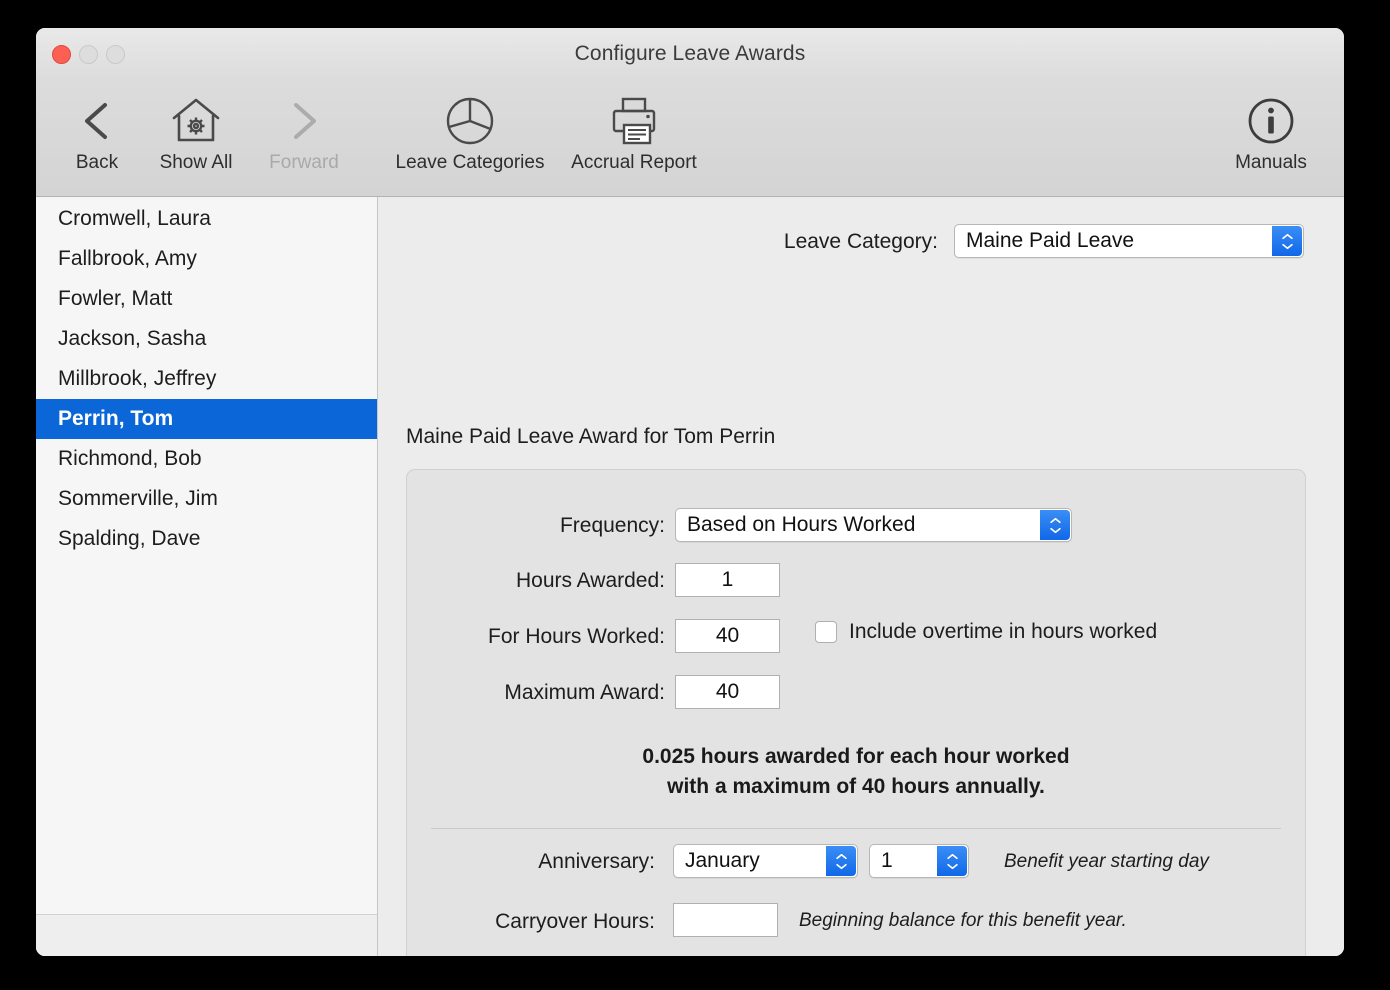 The image size is (1390, 990). What do you see at coordinates (470, 162) in the screenshot?
I see `toolbar-leave-categories-label: Leave Categories` at bounding box center [470, 162].